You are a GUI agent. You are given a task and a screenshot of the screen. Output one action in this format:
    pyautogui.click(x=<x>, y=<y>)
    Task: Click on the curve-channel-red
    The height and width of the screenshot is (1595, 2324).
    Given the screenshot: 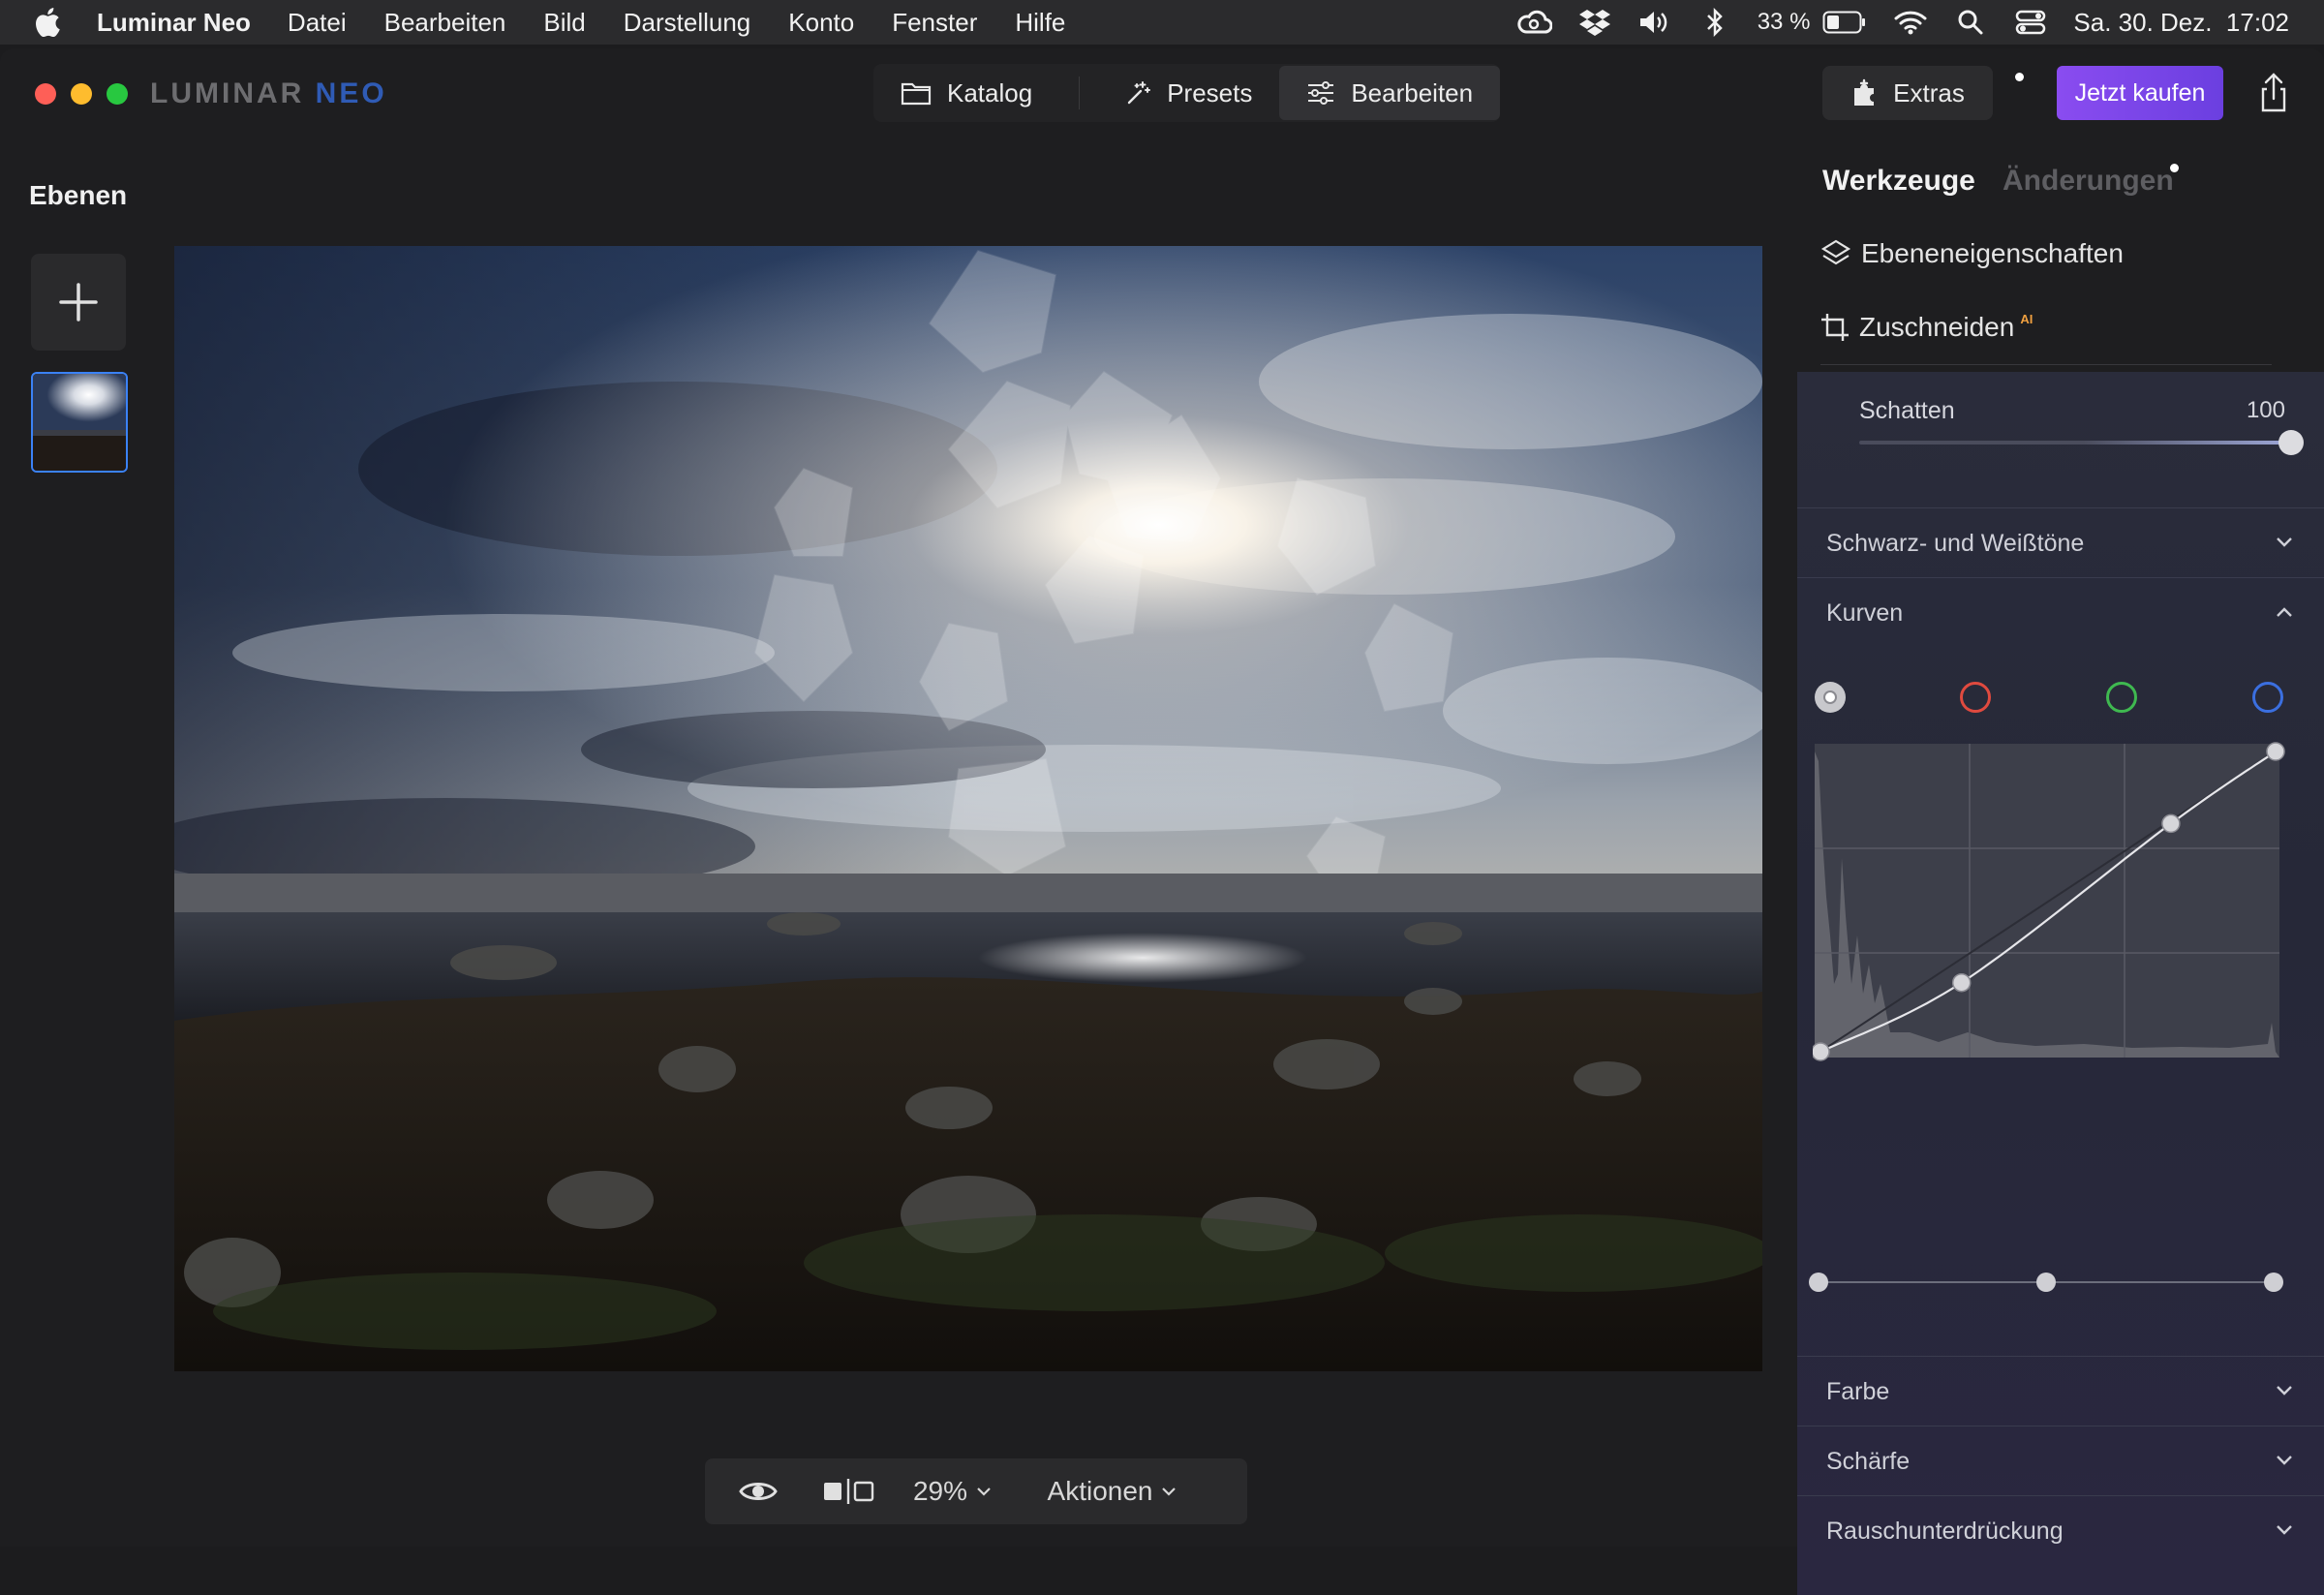 What is the action you would take?
    pyautogui.click(x=1976, y=697)
    